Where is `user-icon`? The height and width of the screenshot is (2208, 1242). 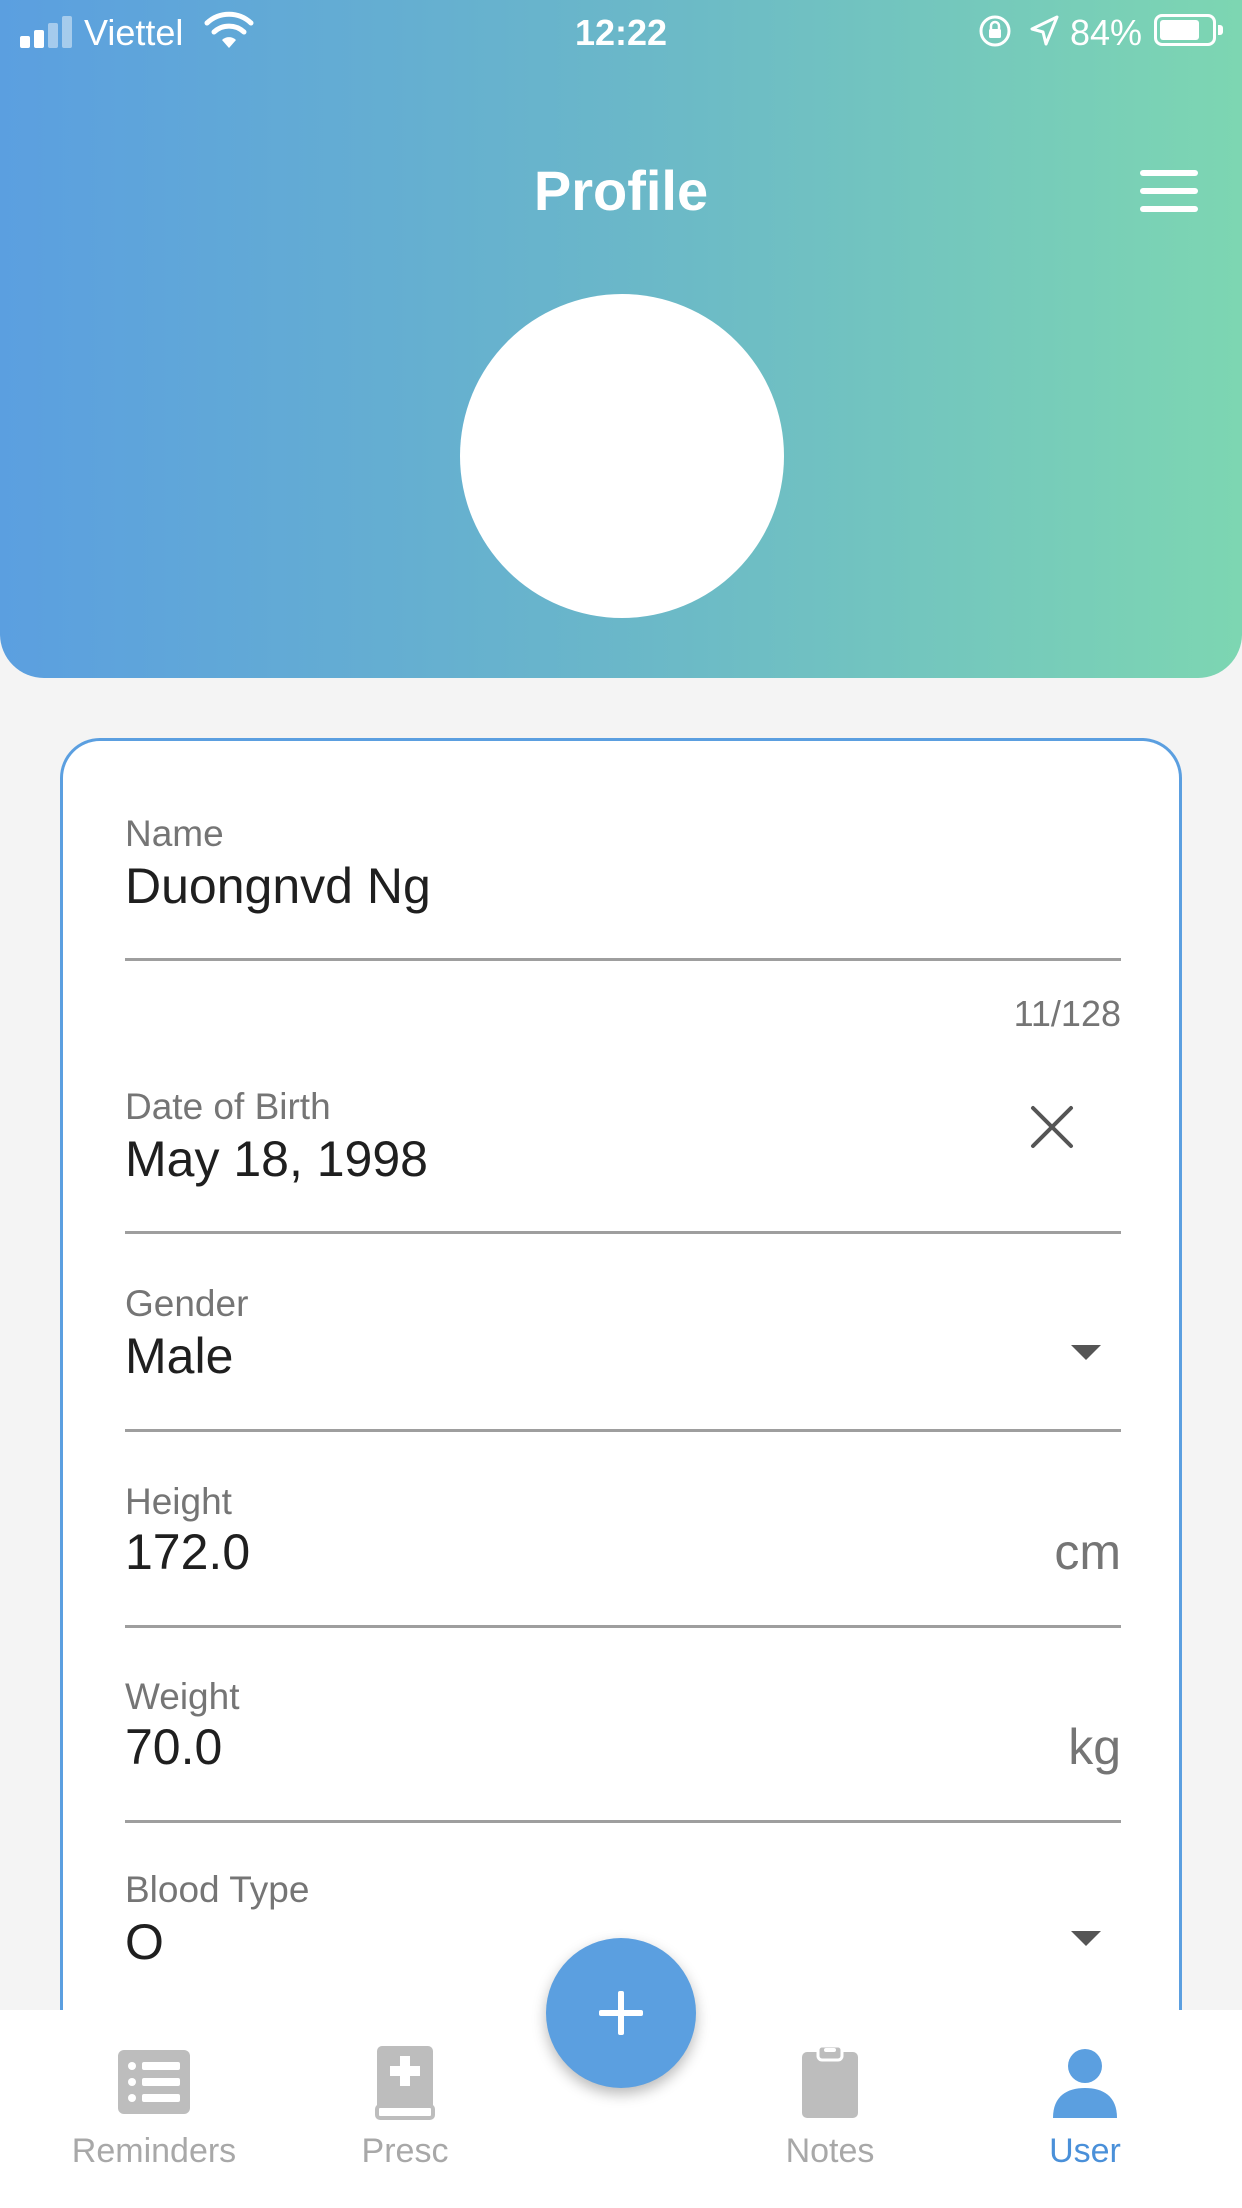
user-icon is located at coordinates (1085, 2083).